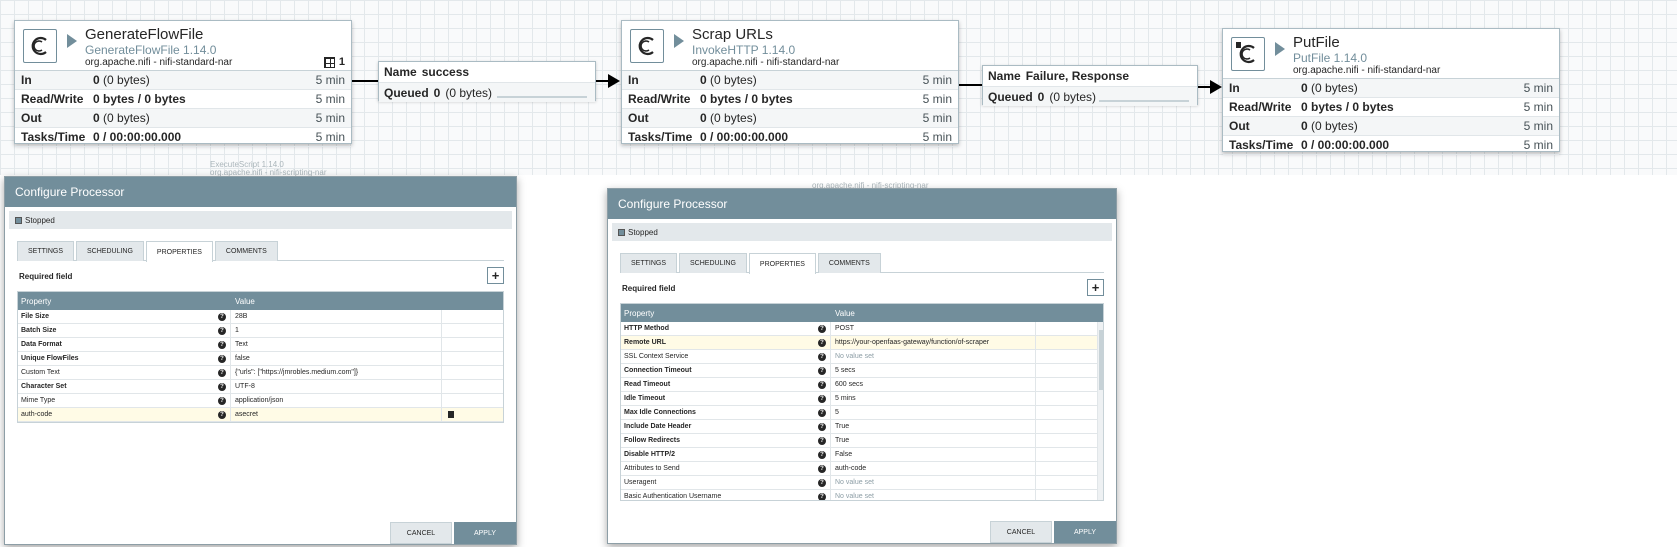  What do you see at coordinates (733, 80) in the screenshot?
I see `stat-value-size: (0 bytes)` at bounding box center [733, 80].